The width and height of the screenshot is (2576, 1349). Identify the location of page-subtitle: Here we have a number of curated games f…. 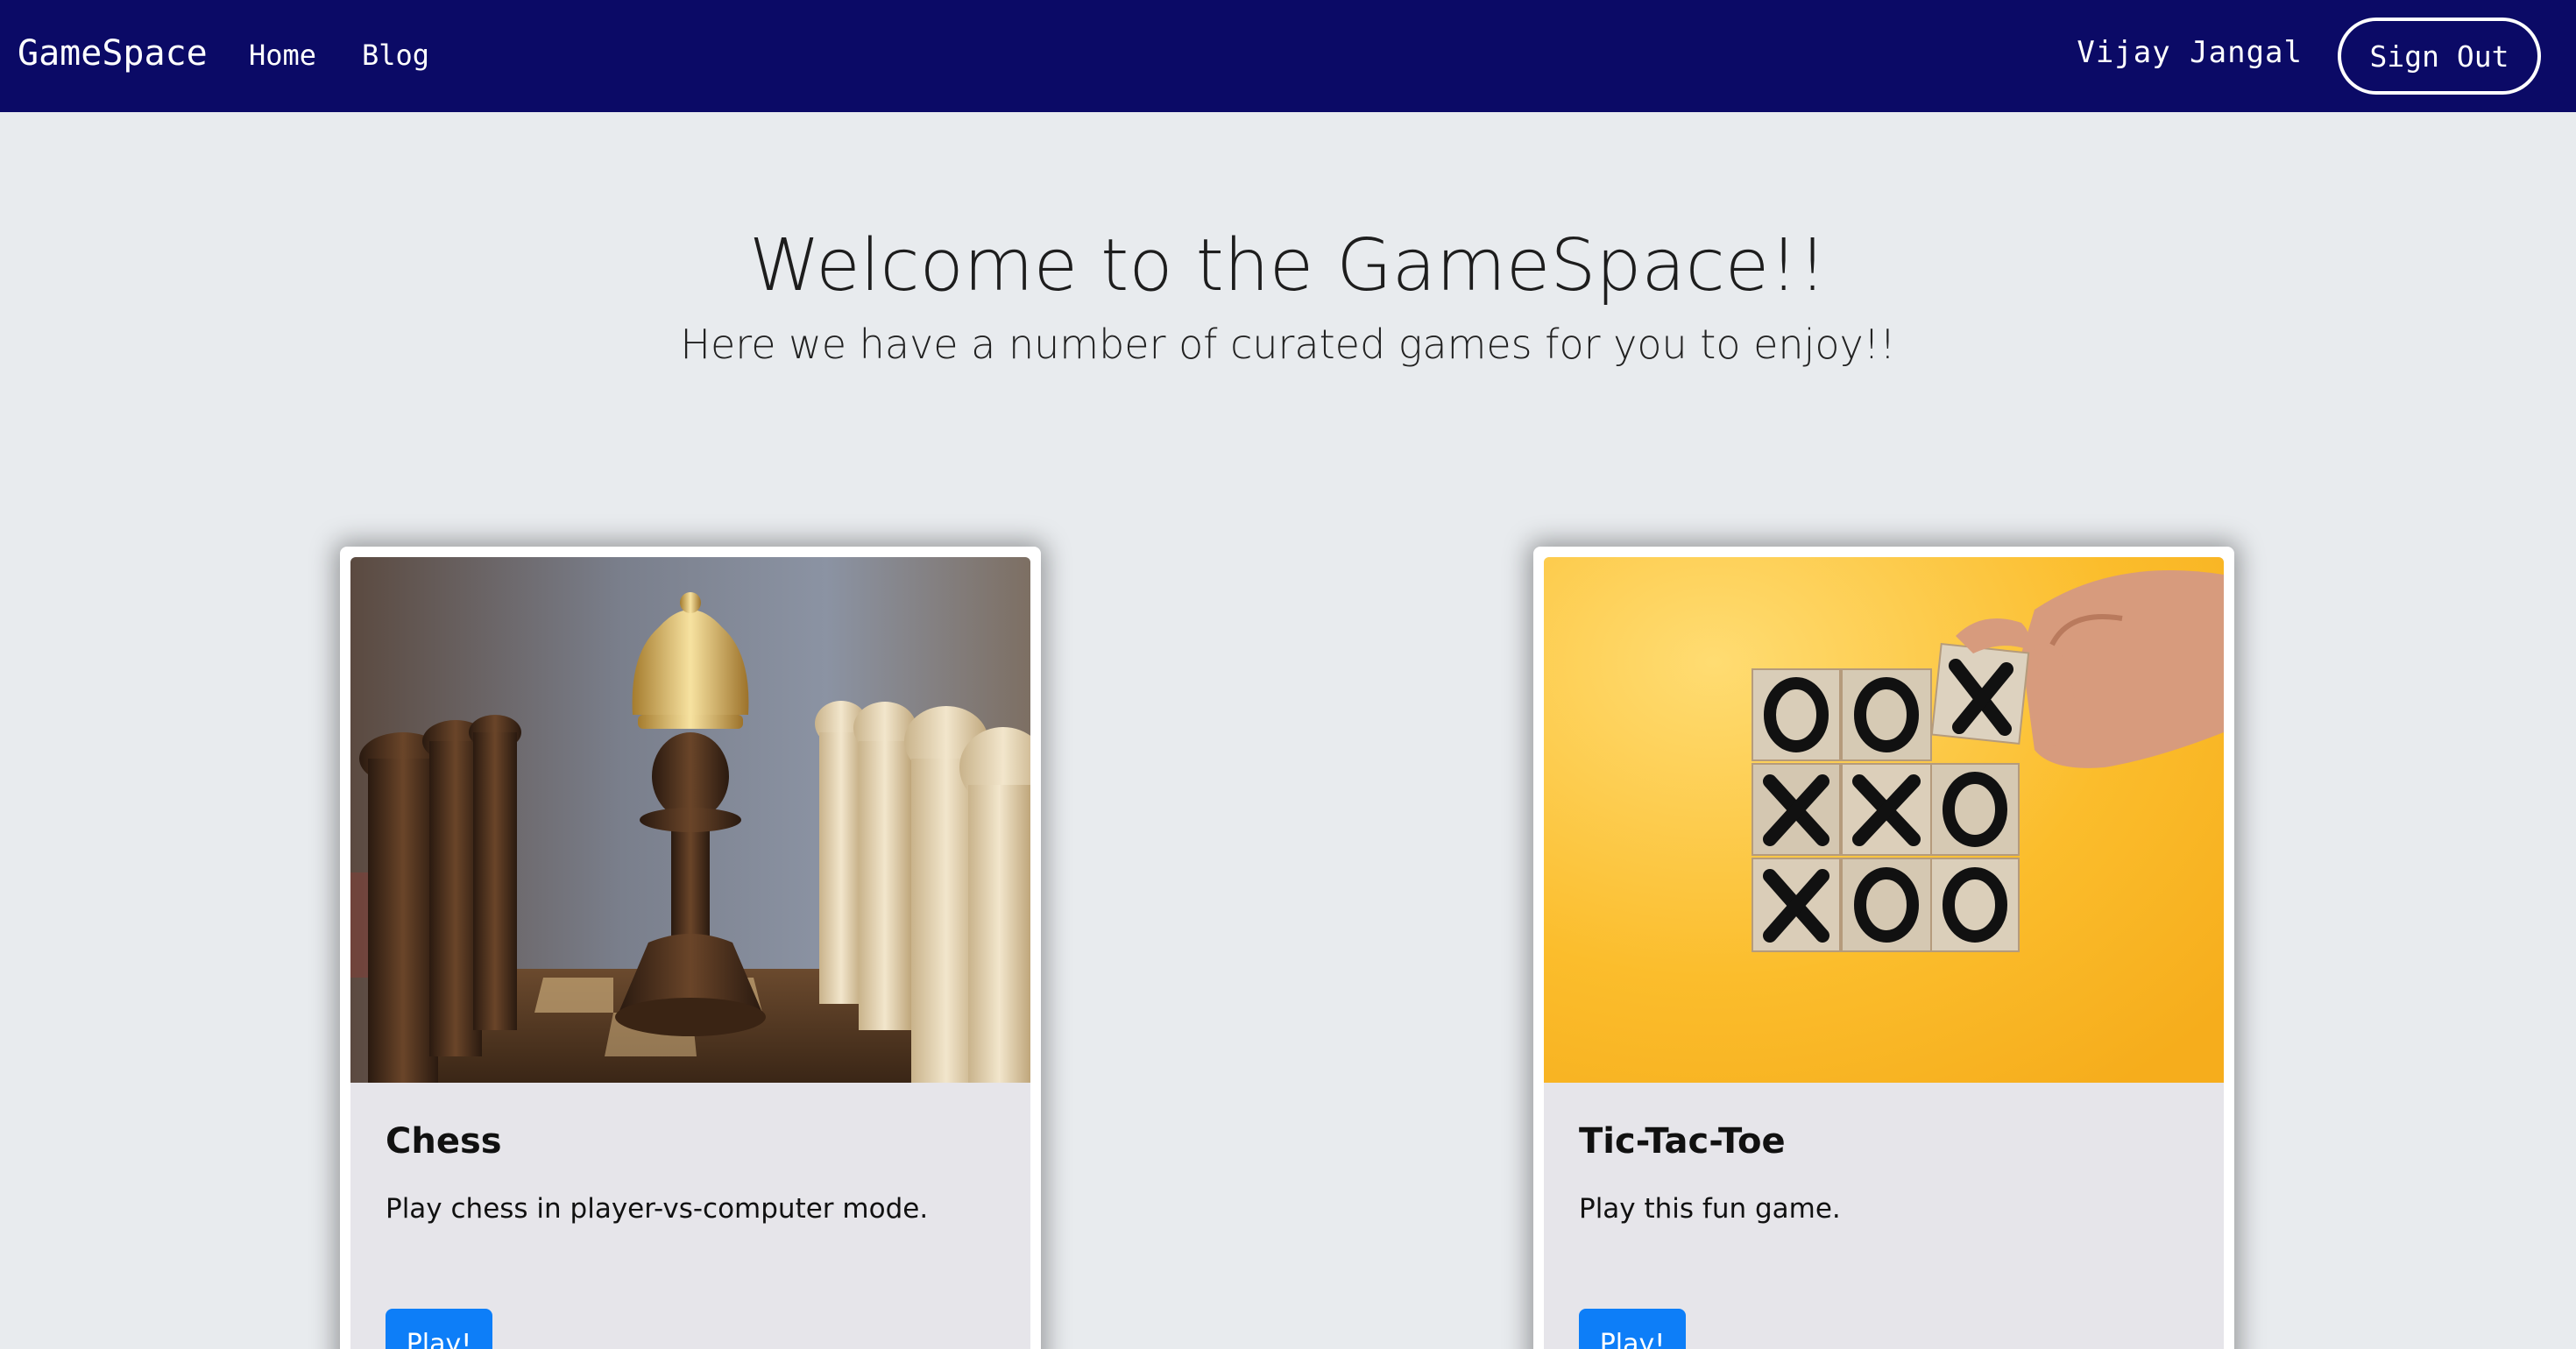
(1288, 344).